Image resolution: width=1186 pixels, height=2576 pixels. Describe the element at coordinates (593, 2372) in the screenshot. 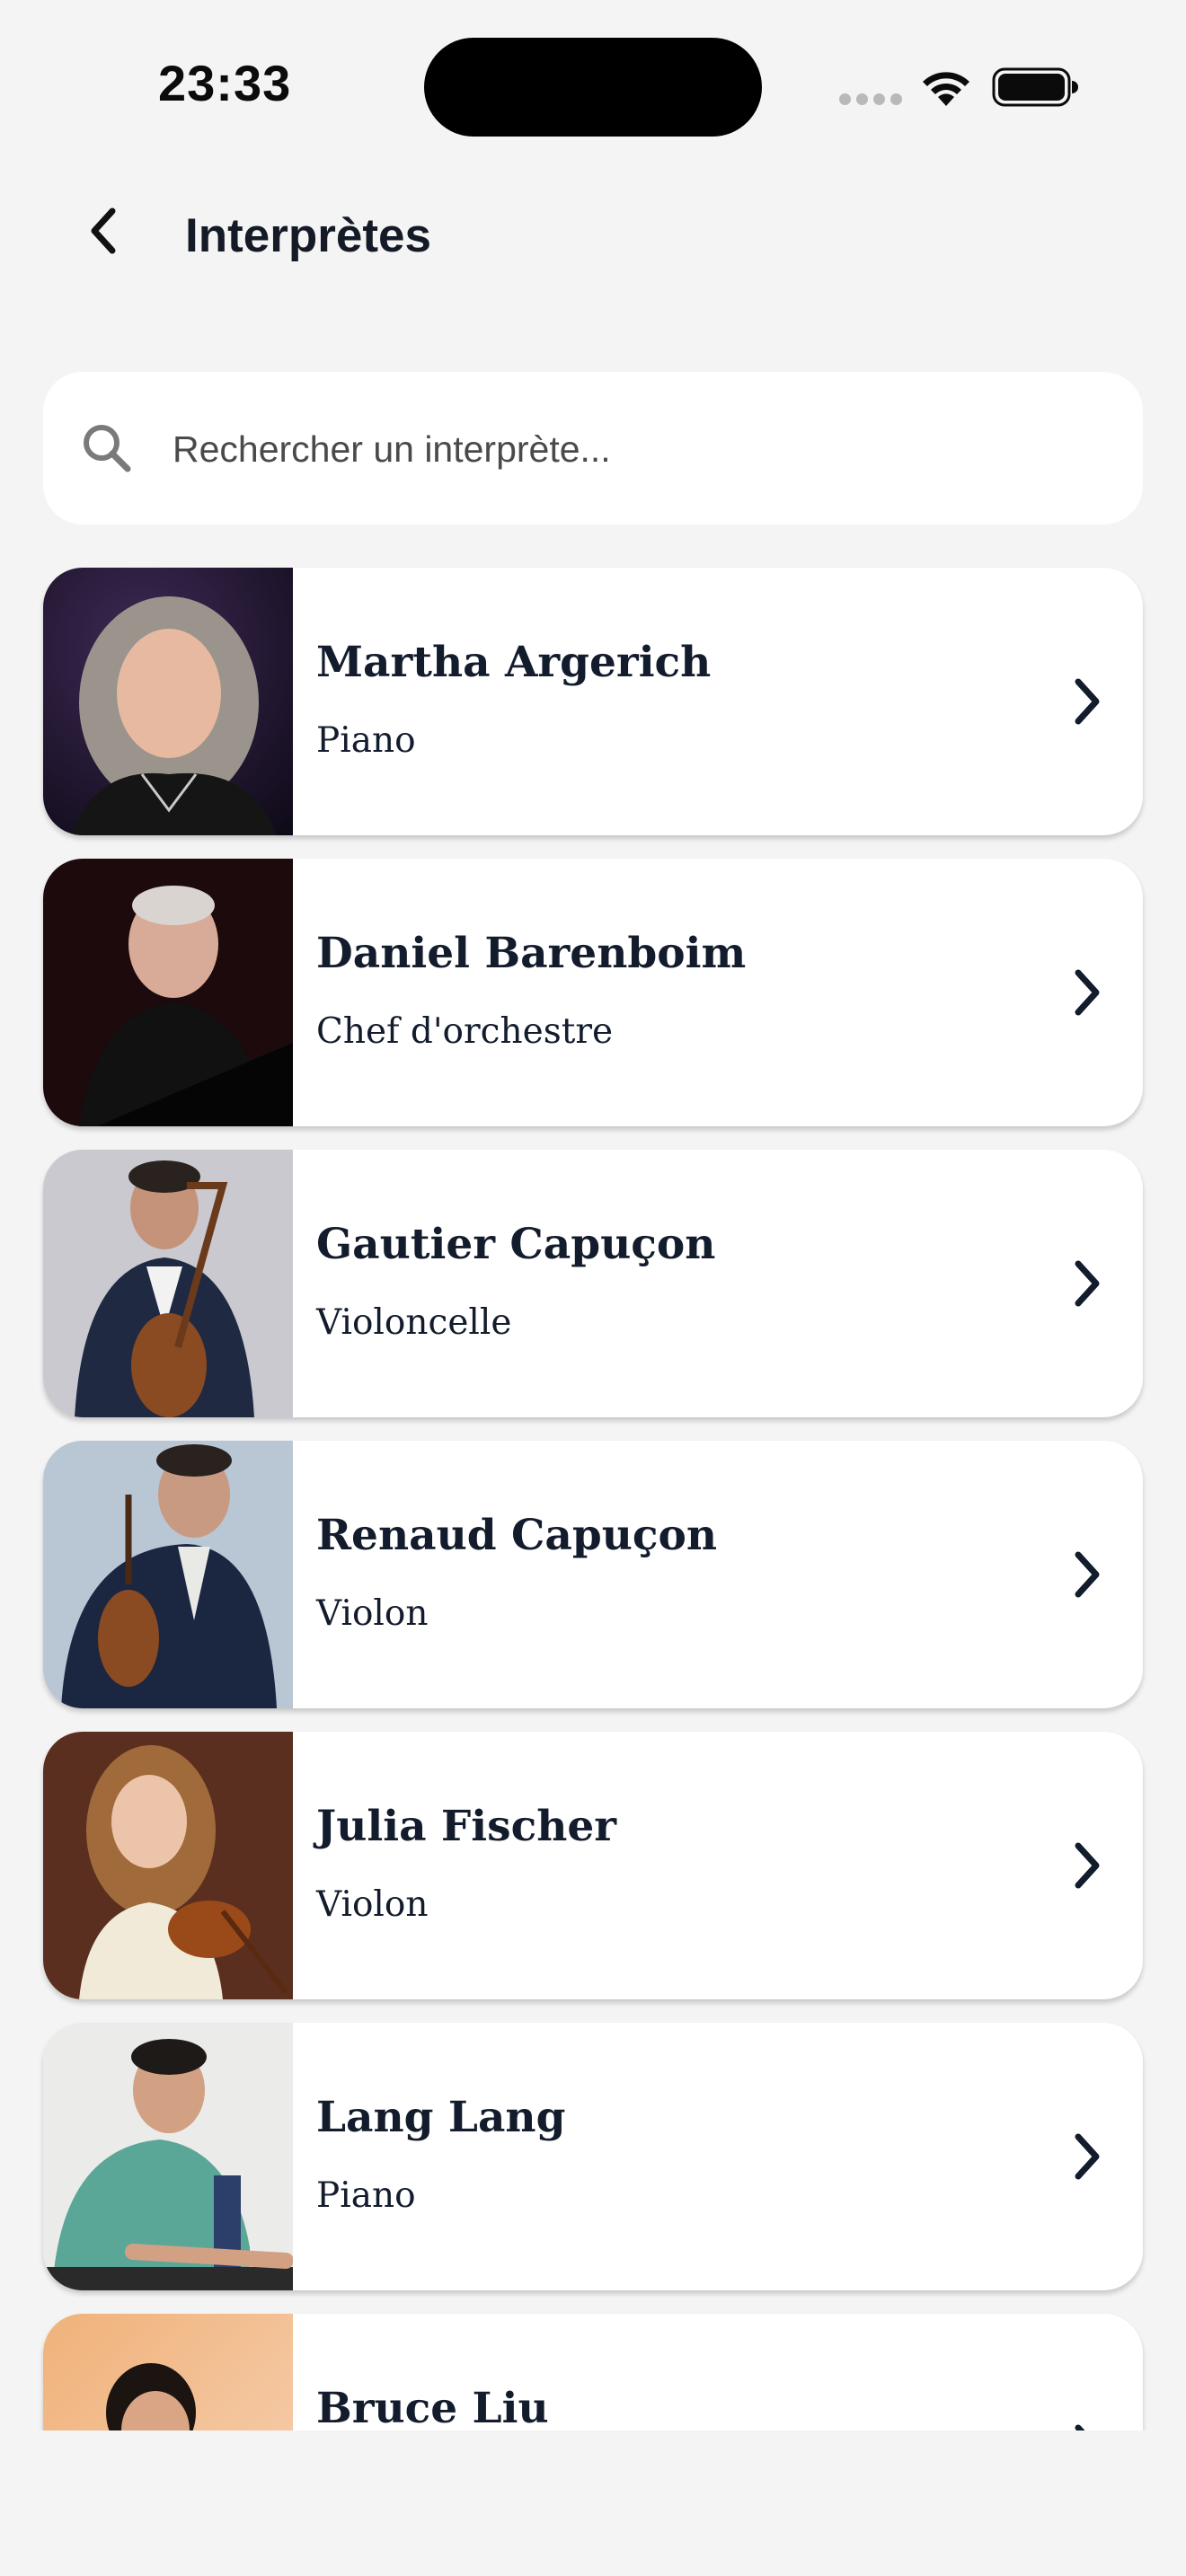

I see `artist-card-bruce-liu: Bruce Liu` at that location.